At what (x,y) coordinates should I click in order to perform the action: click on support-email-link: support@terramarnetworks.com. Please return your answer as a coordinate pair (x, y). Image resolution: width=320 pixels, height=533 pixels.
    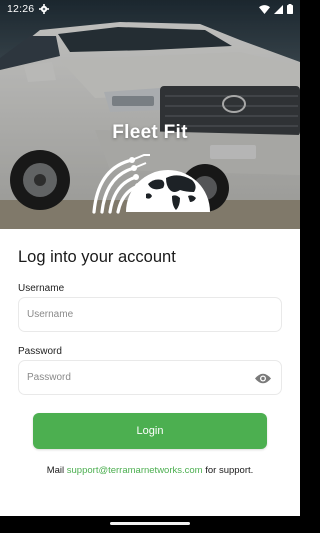
    Looking at the image, I should click on (135, 470).